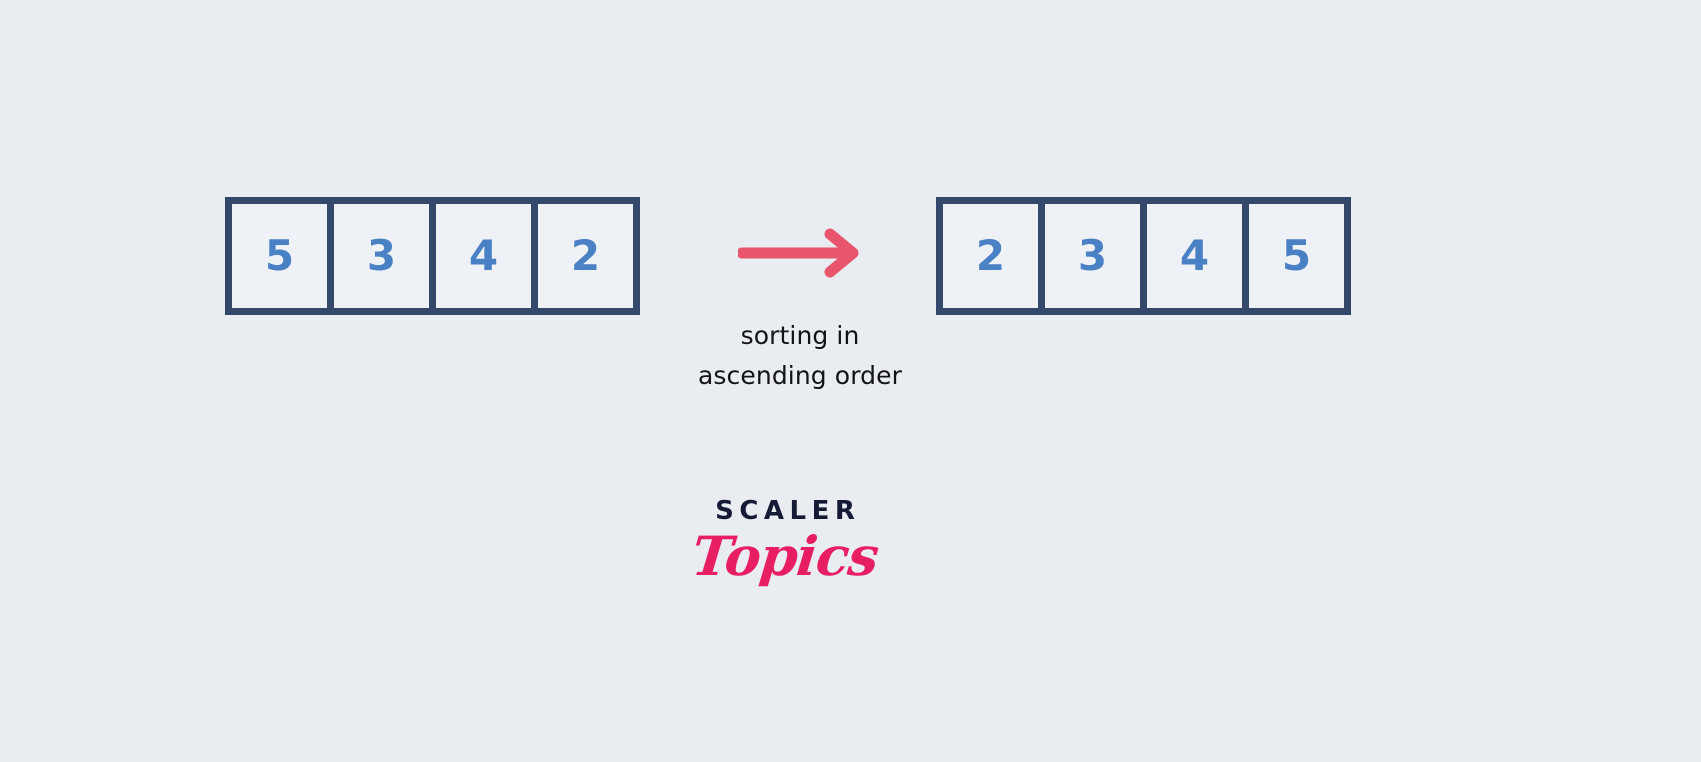  I want to click on caption: sorting in ascending order, so click(800, 356).